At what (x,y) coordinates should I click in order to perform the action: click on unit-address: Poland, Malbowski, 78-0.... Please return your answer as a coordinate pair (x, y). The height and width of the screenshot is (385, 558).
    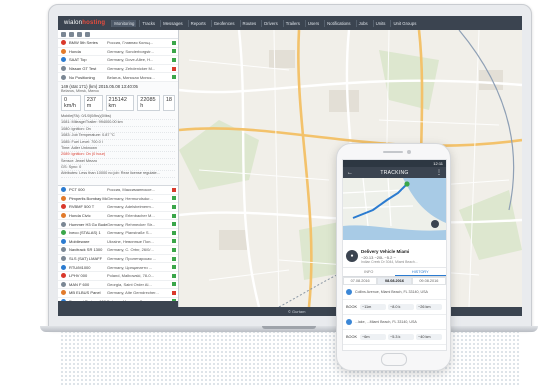
    Looking at the image, I should click on (130, 276).